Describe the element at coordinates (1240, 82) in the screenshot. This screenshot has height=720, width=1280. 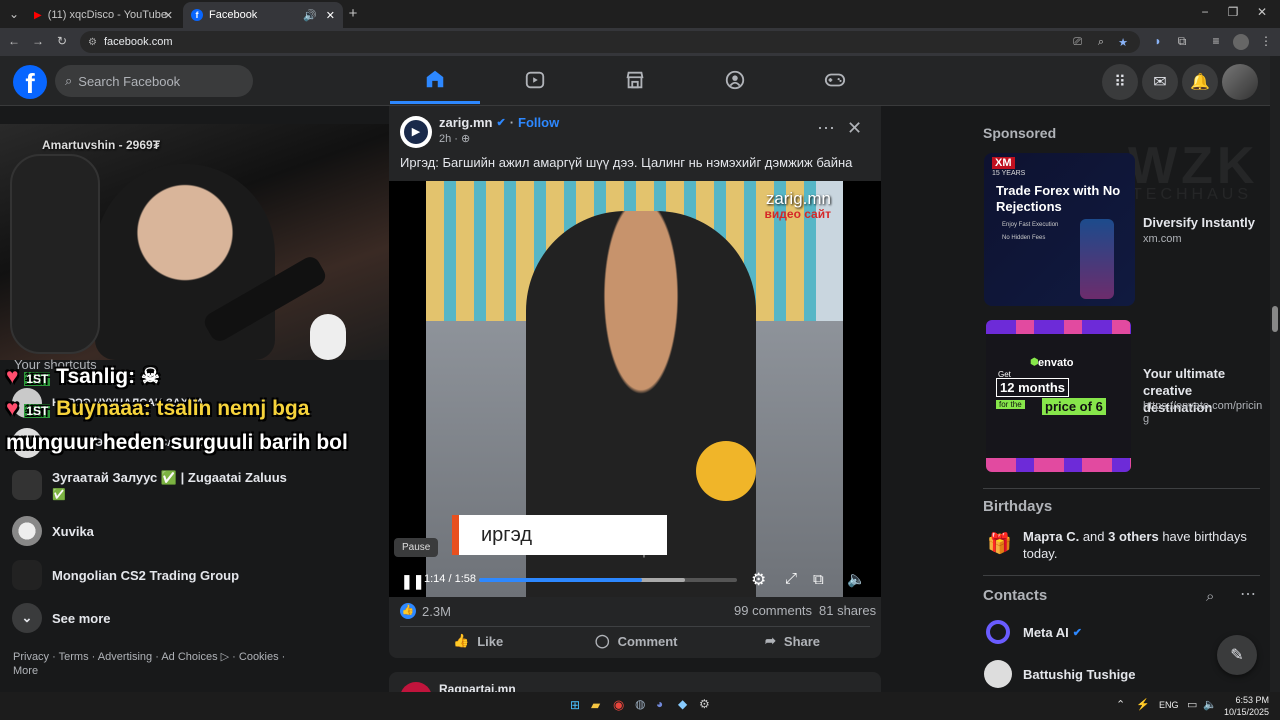
I see `account-avatar` at that location.